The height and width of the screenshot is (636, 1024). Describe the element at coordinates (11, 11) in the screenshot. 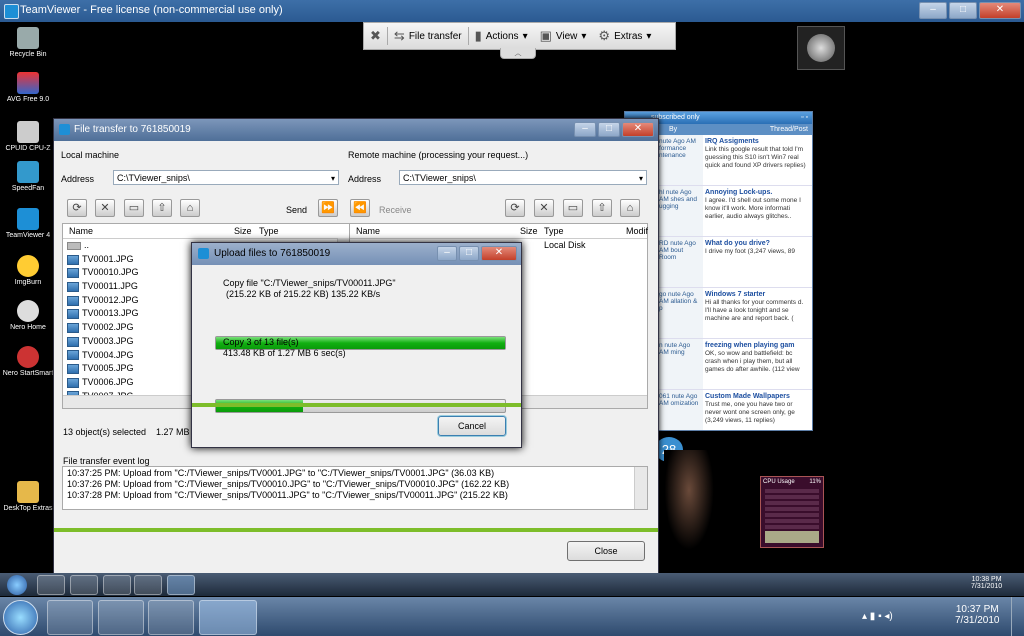

I see `teamviewer-logo-icon` at that location.